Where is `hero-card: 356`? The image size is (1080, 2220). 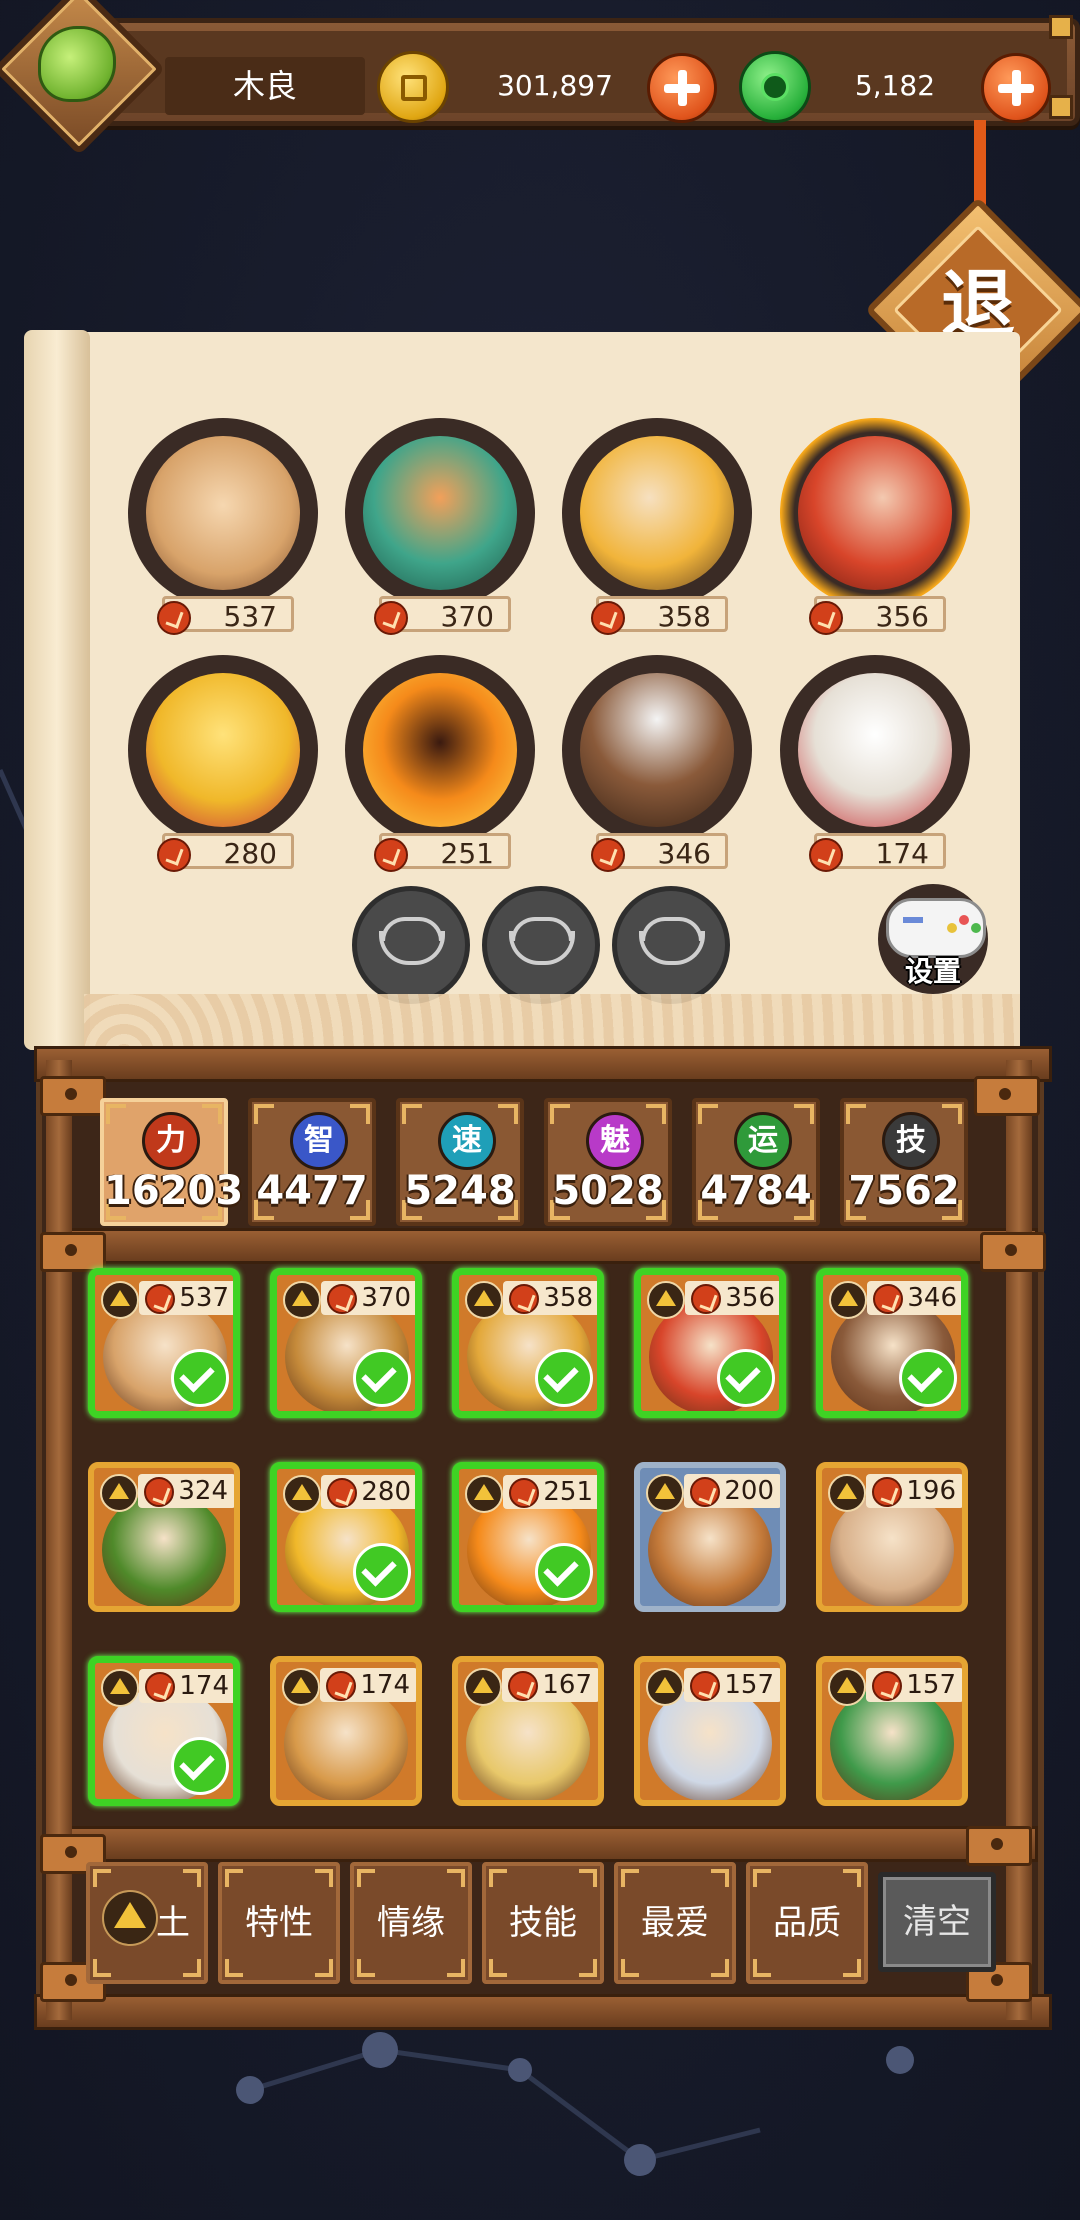 hero-card: 356 is located at coordinates (710, 1343).